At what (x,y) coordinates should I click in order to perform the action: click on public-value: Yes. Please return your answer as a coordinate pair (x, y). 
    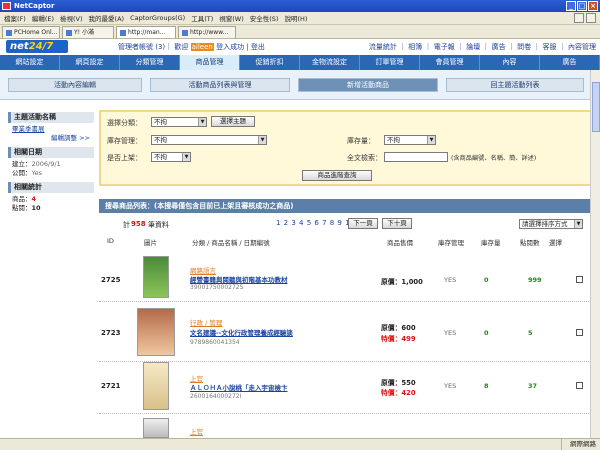
    Looking at the image, I should click on (37, 173).